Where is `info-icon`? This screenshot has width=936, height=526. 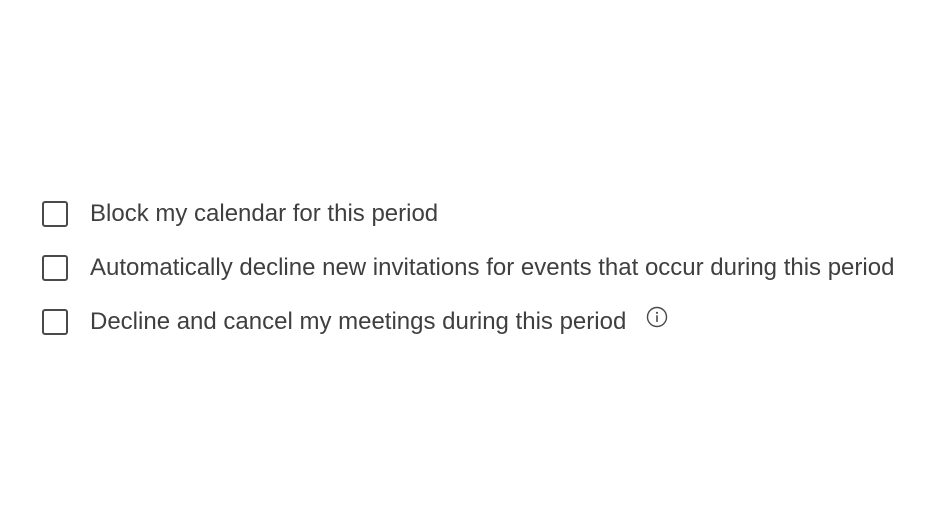 info-icon is located at coordinates (657, 317).